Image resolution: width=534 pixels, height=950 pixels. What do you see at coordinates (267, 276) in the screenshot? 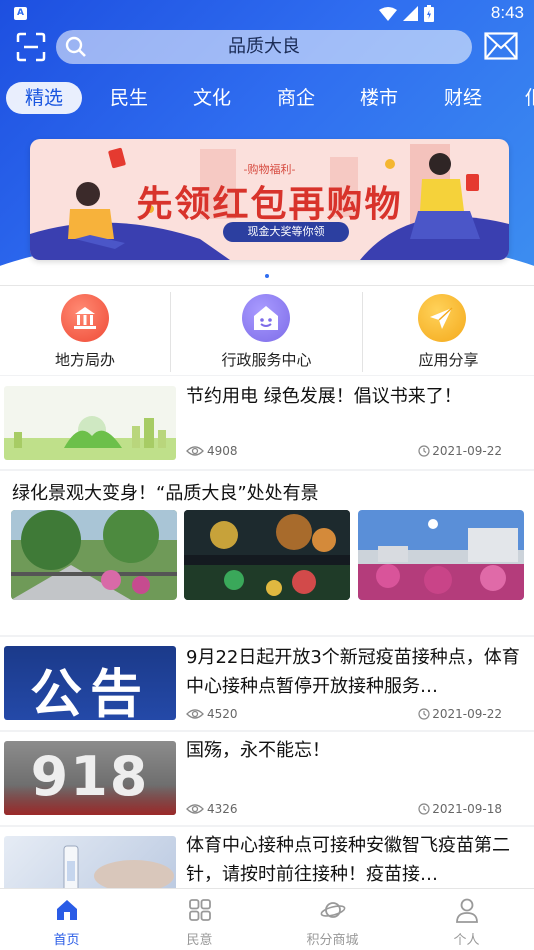
I see `carousel-indicator` at bounding box center [267, 276].